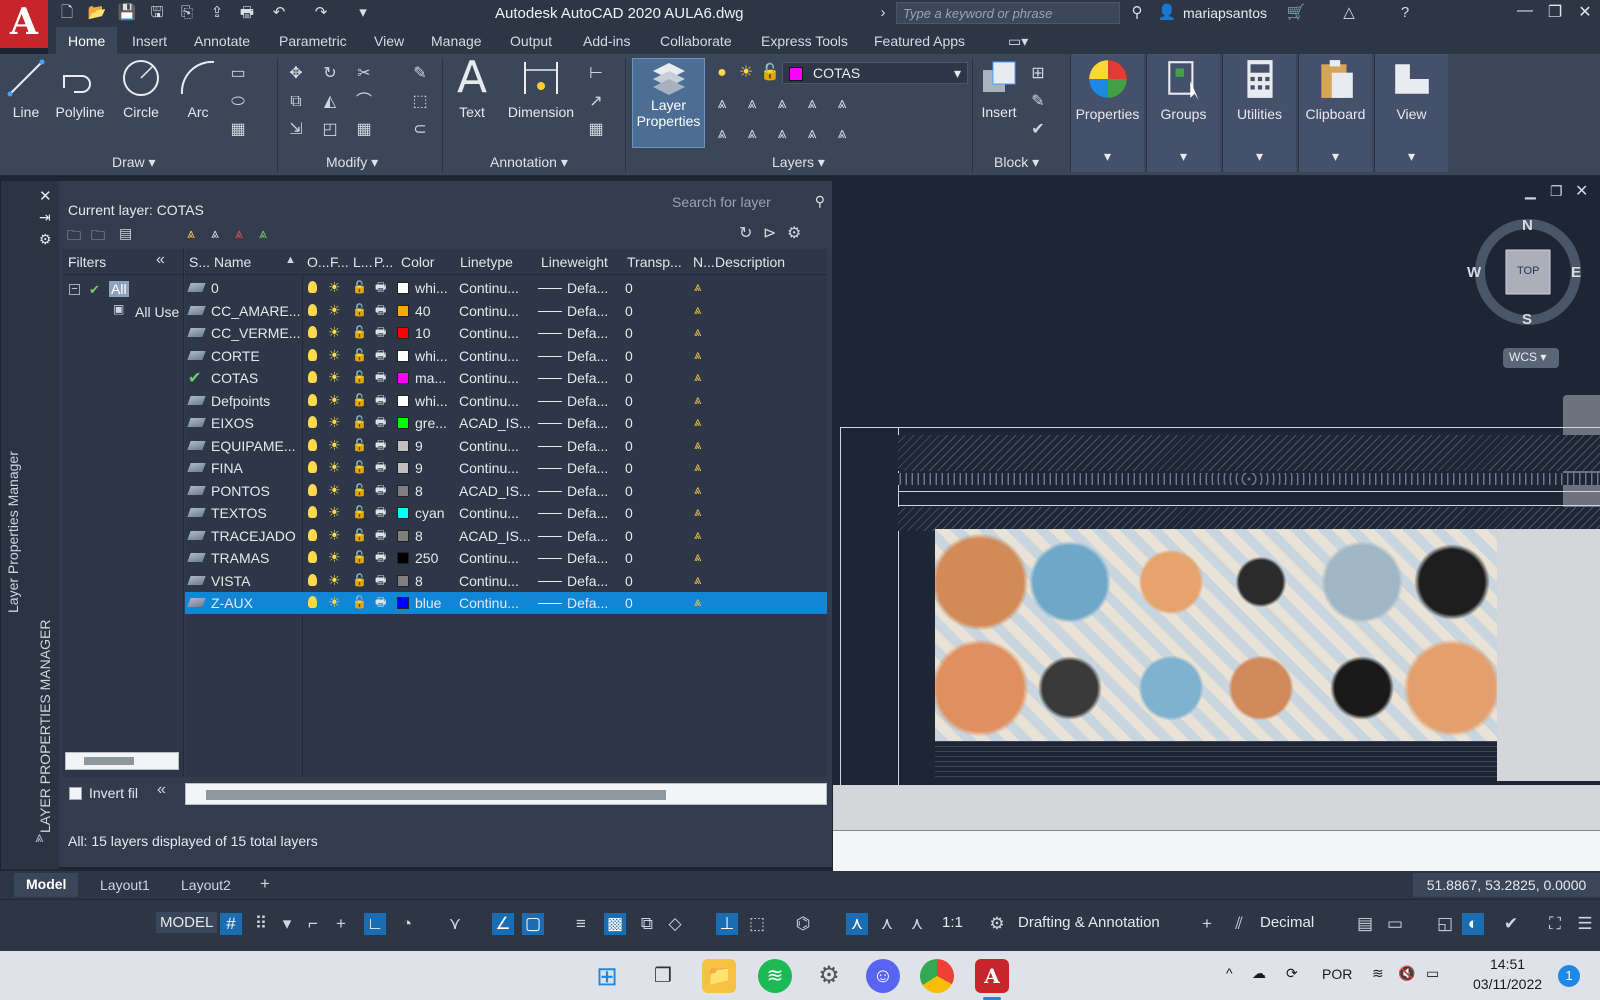 This screenshot has width=1600, height=1000. I want to click on col-lineweight: Lineweight, so click(574, 262).